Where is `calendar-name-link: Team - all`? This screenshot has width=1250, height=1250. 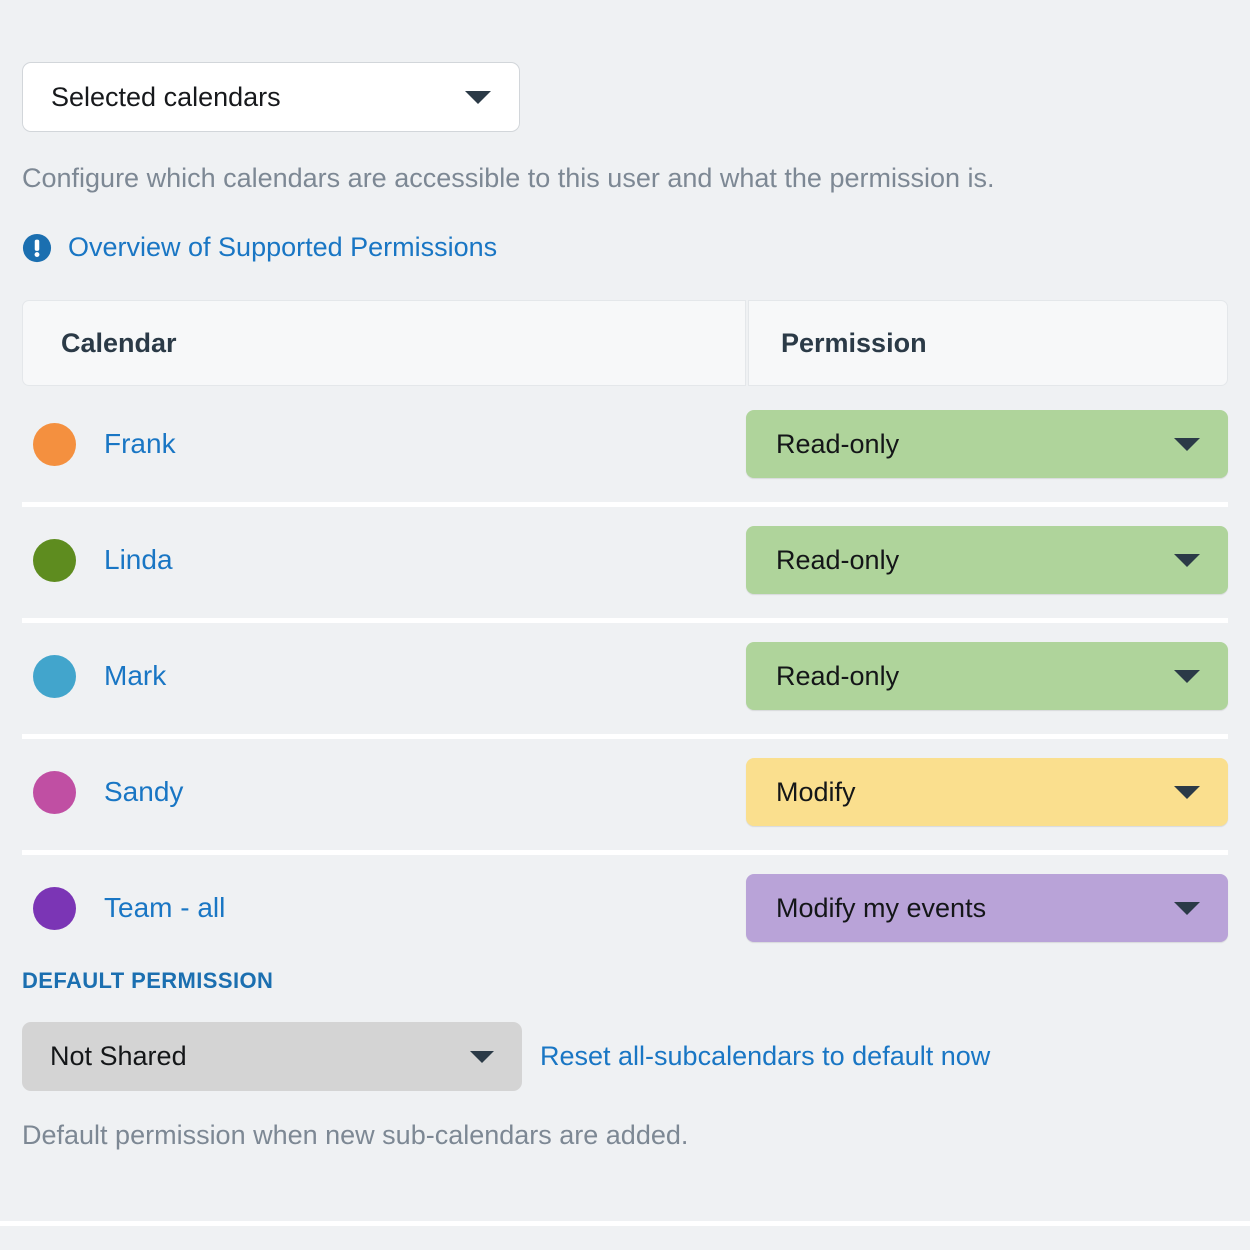 calendar-name-link: Team - all is located at coordinates (164, 908).